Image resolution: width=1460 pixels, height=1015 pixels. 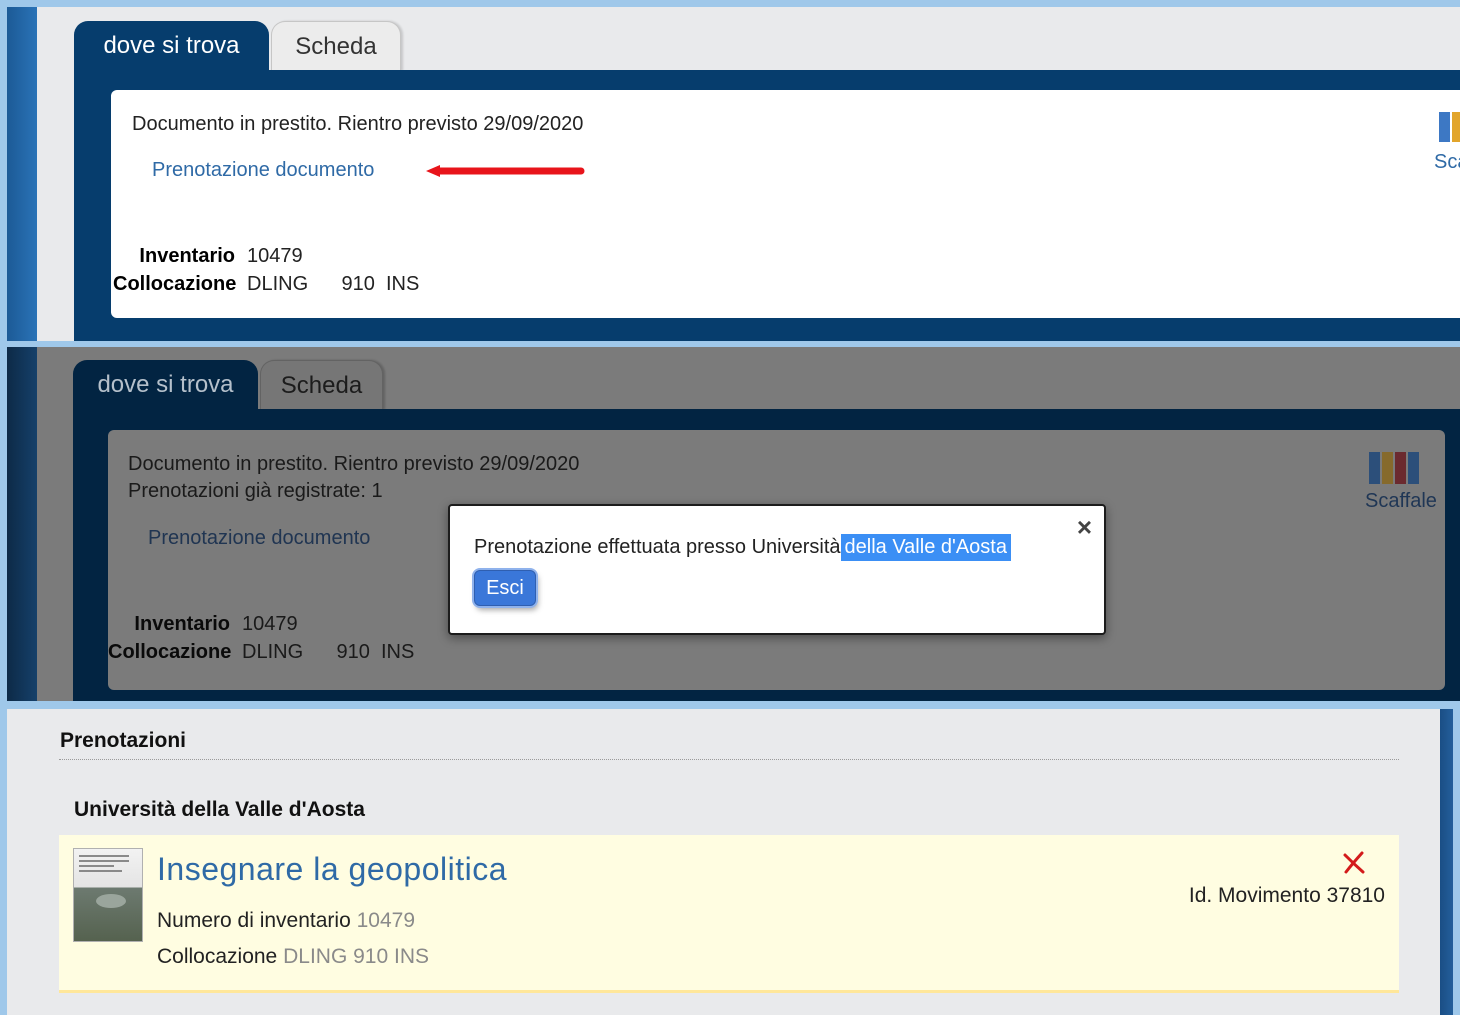 What do you see at coordinates (925, 547) in the screenshot?
I see `selected-text: della Valle d'Aosta` at bounding box center [925, 547].